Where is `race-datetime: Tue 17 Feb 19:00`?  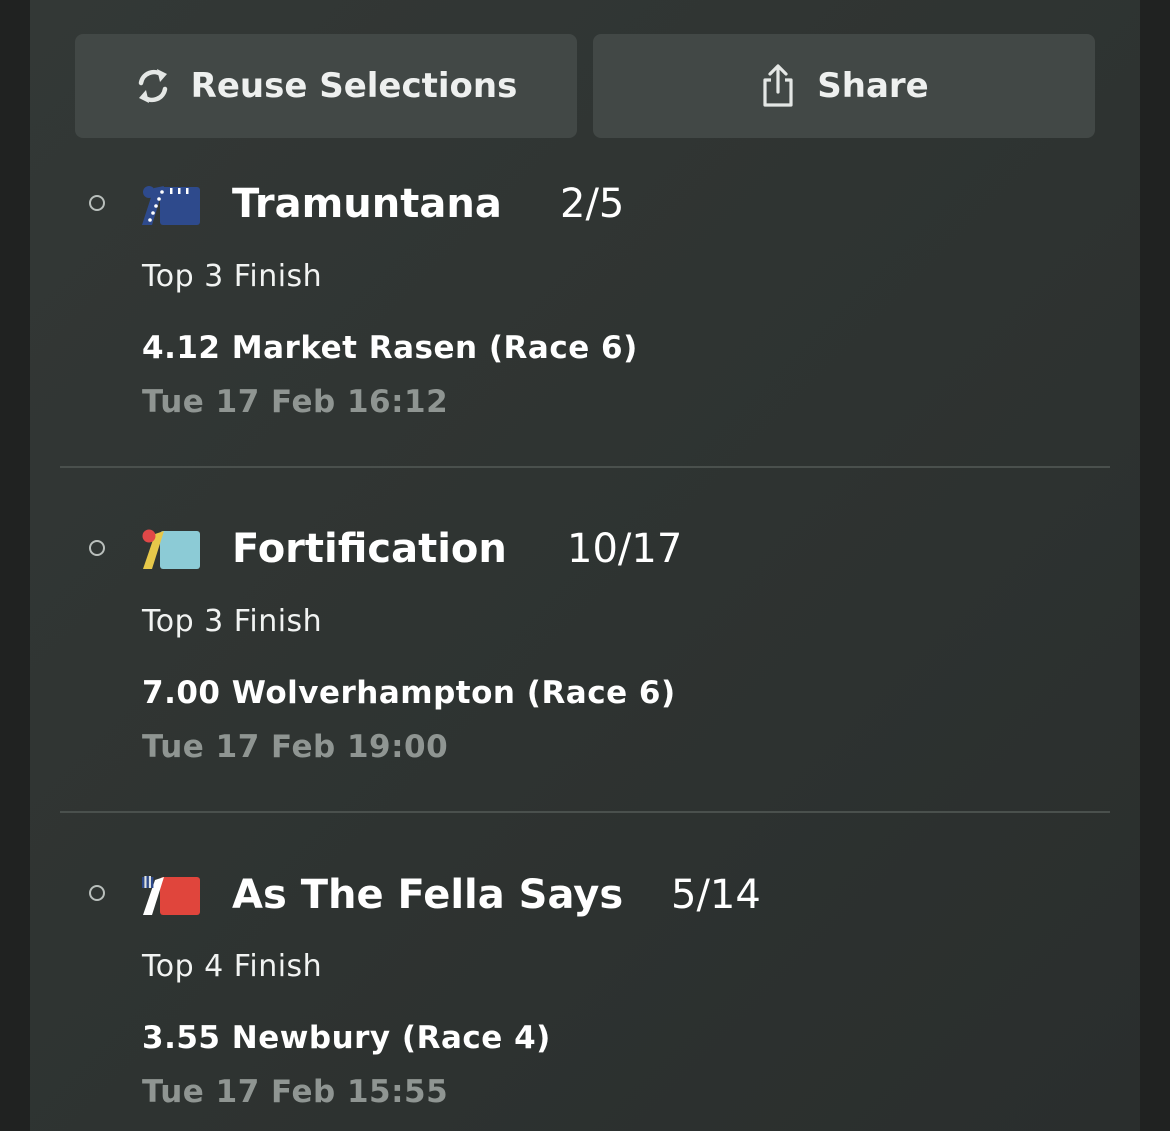 race-datetime: Tue 17 Feb 19:00 is located at coordinates (295, 747).